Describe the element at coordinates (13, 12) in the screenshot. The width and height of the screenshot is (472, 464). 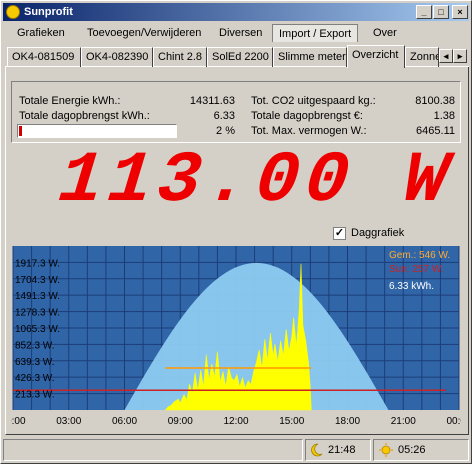
I see `sun-app-icon` at that location.